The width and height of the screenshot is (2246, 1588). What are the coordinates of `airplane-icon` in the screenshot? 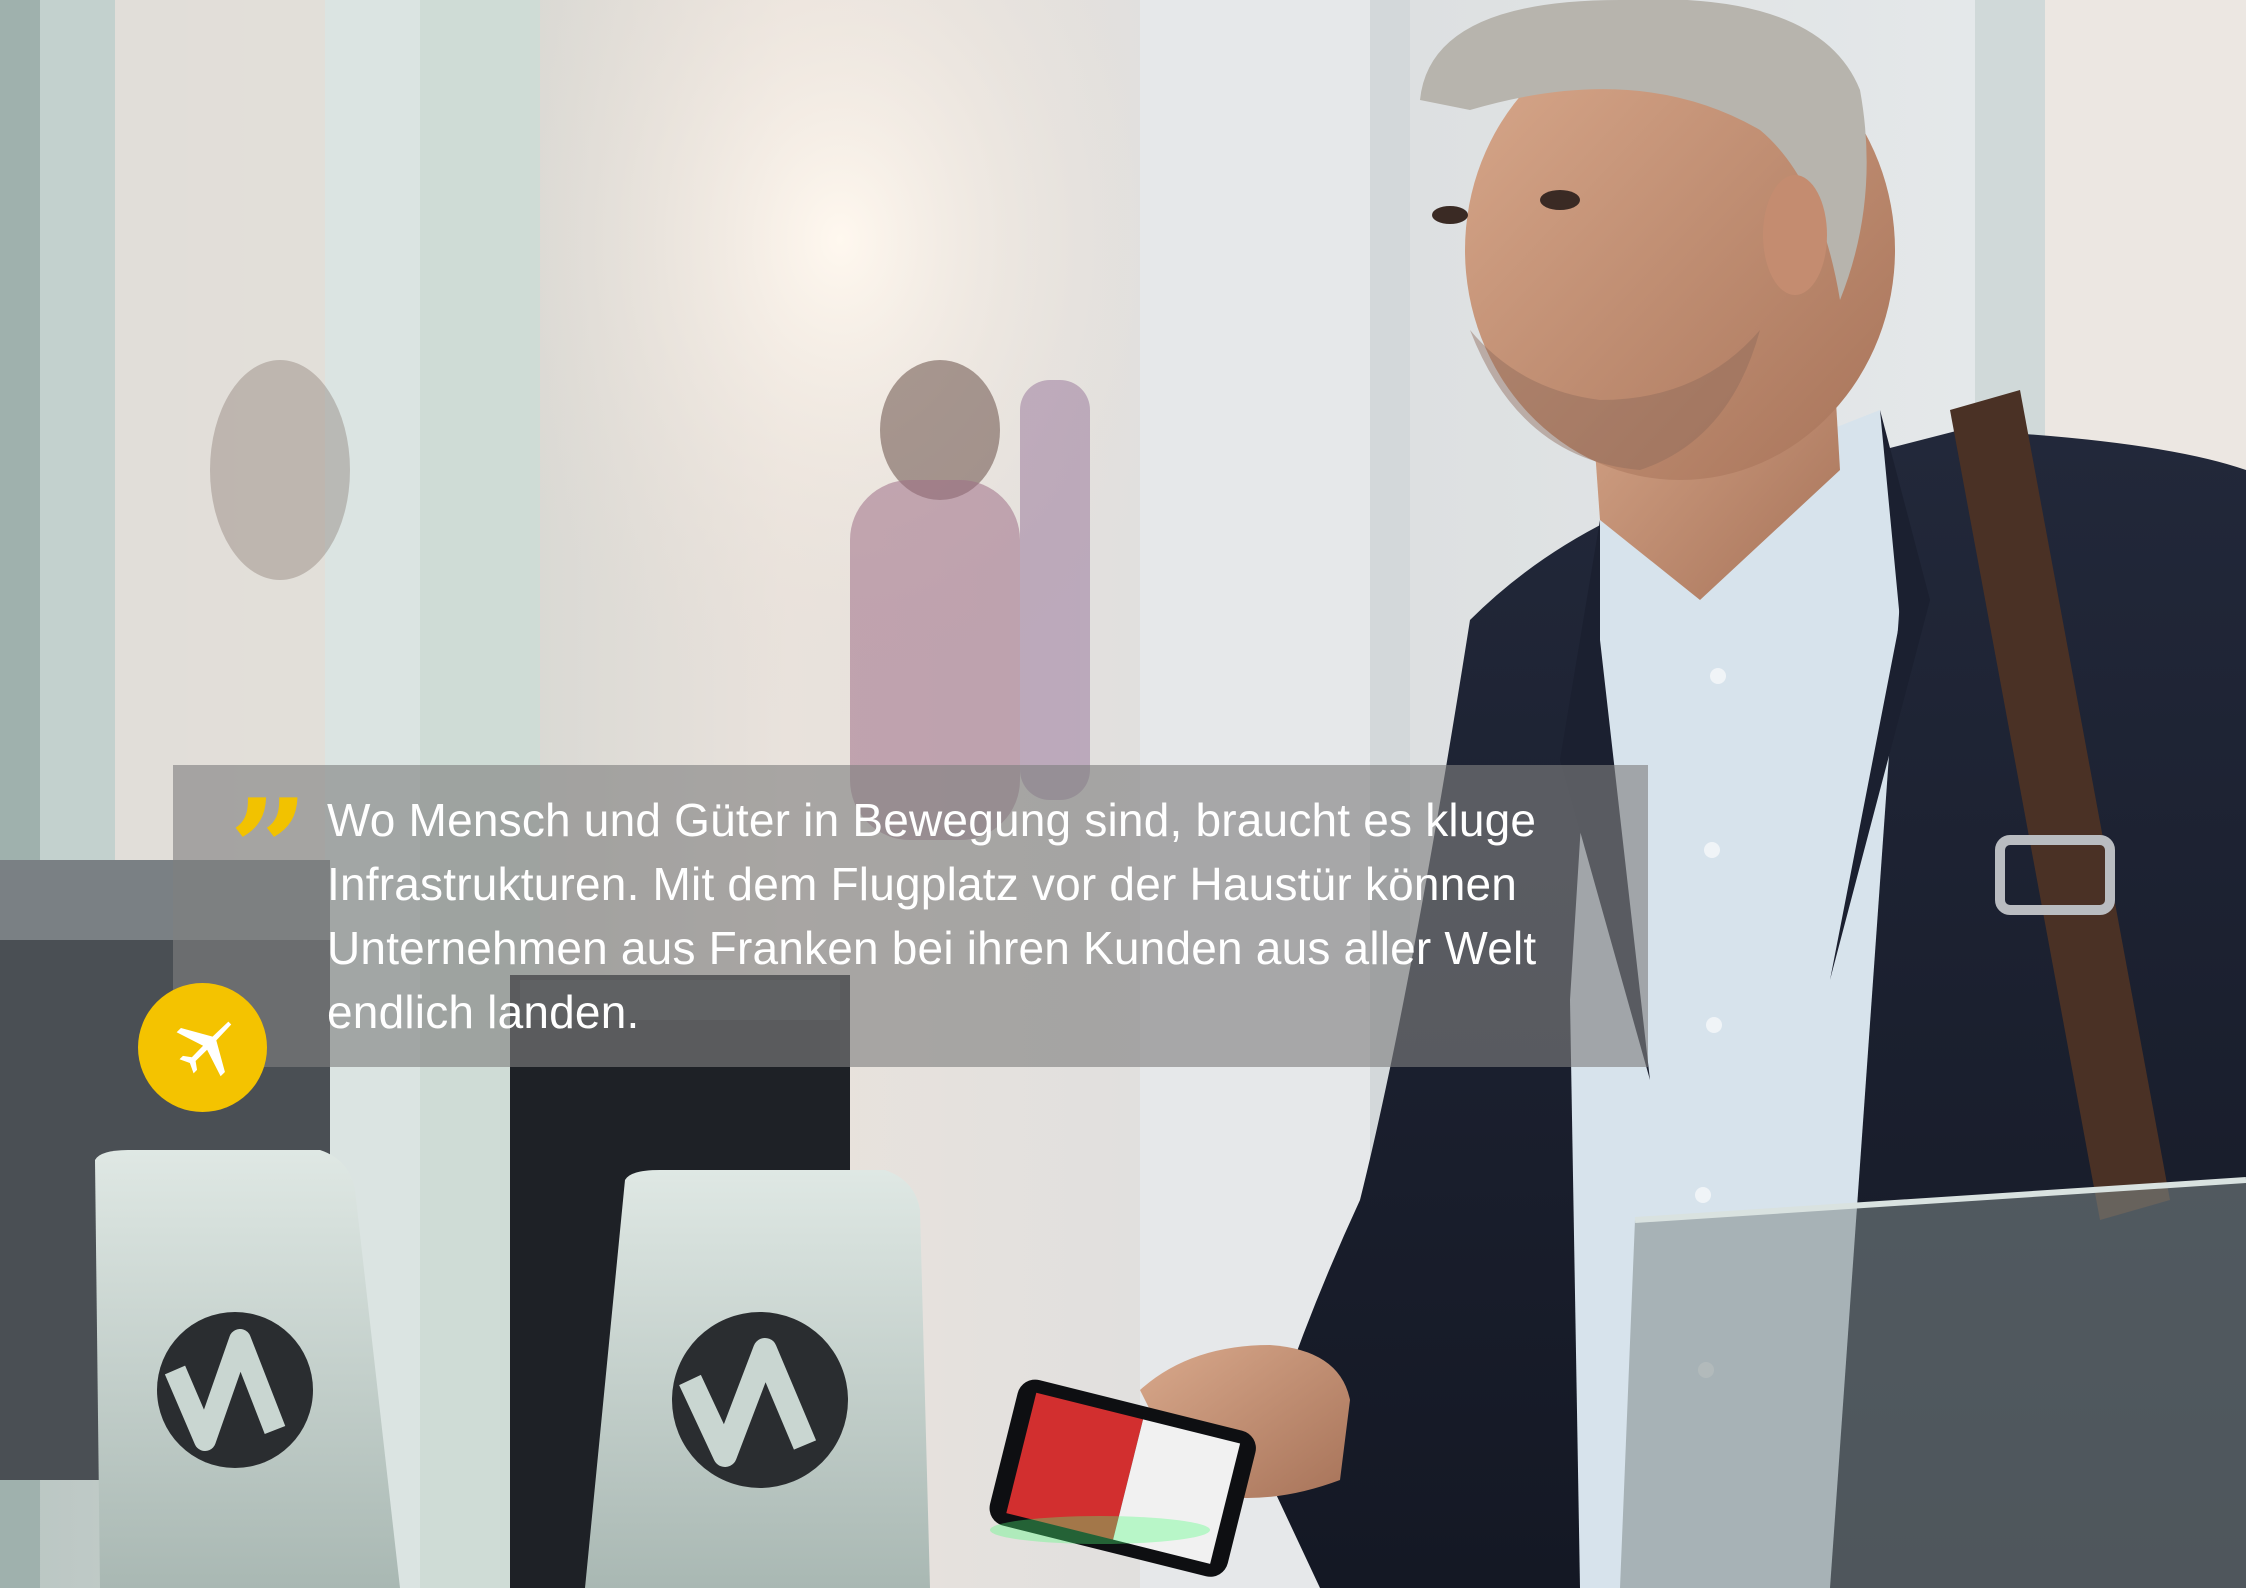 It's located at (204, 1049).